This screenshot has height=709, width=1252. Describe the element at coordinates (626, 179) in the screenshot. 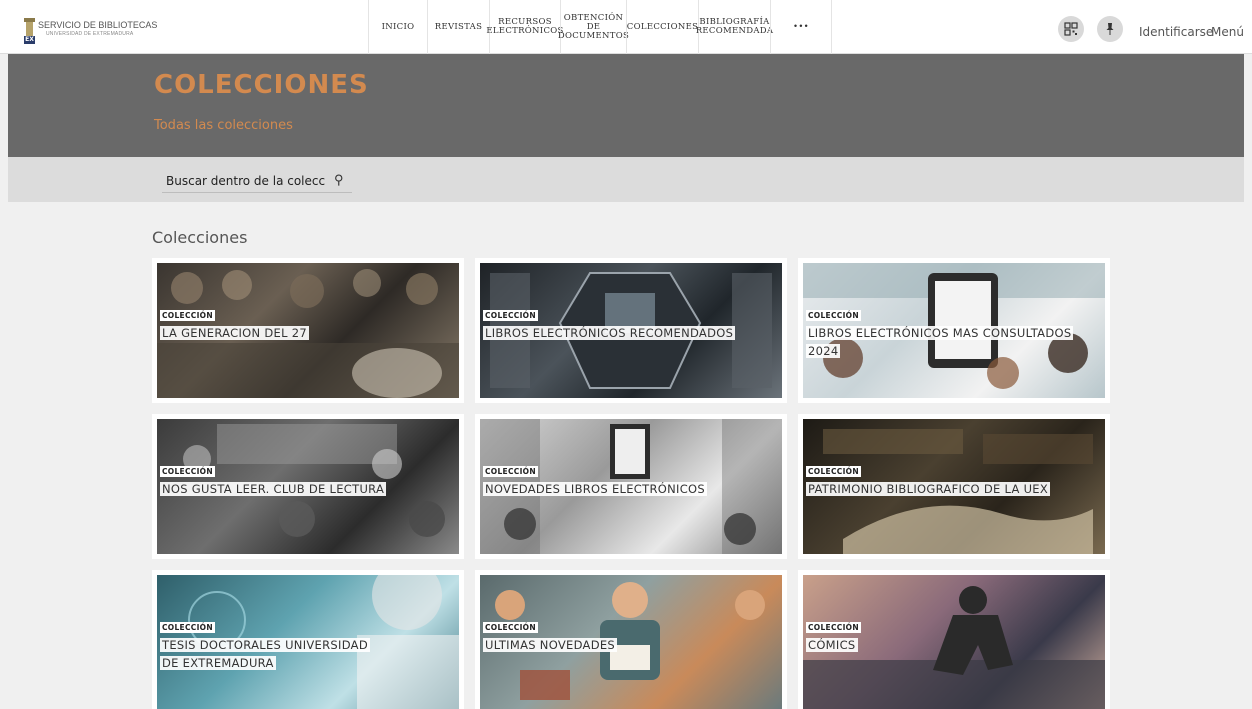

I see `search-bar: ⚲` at that location.